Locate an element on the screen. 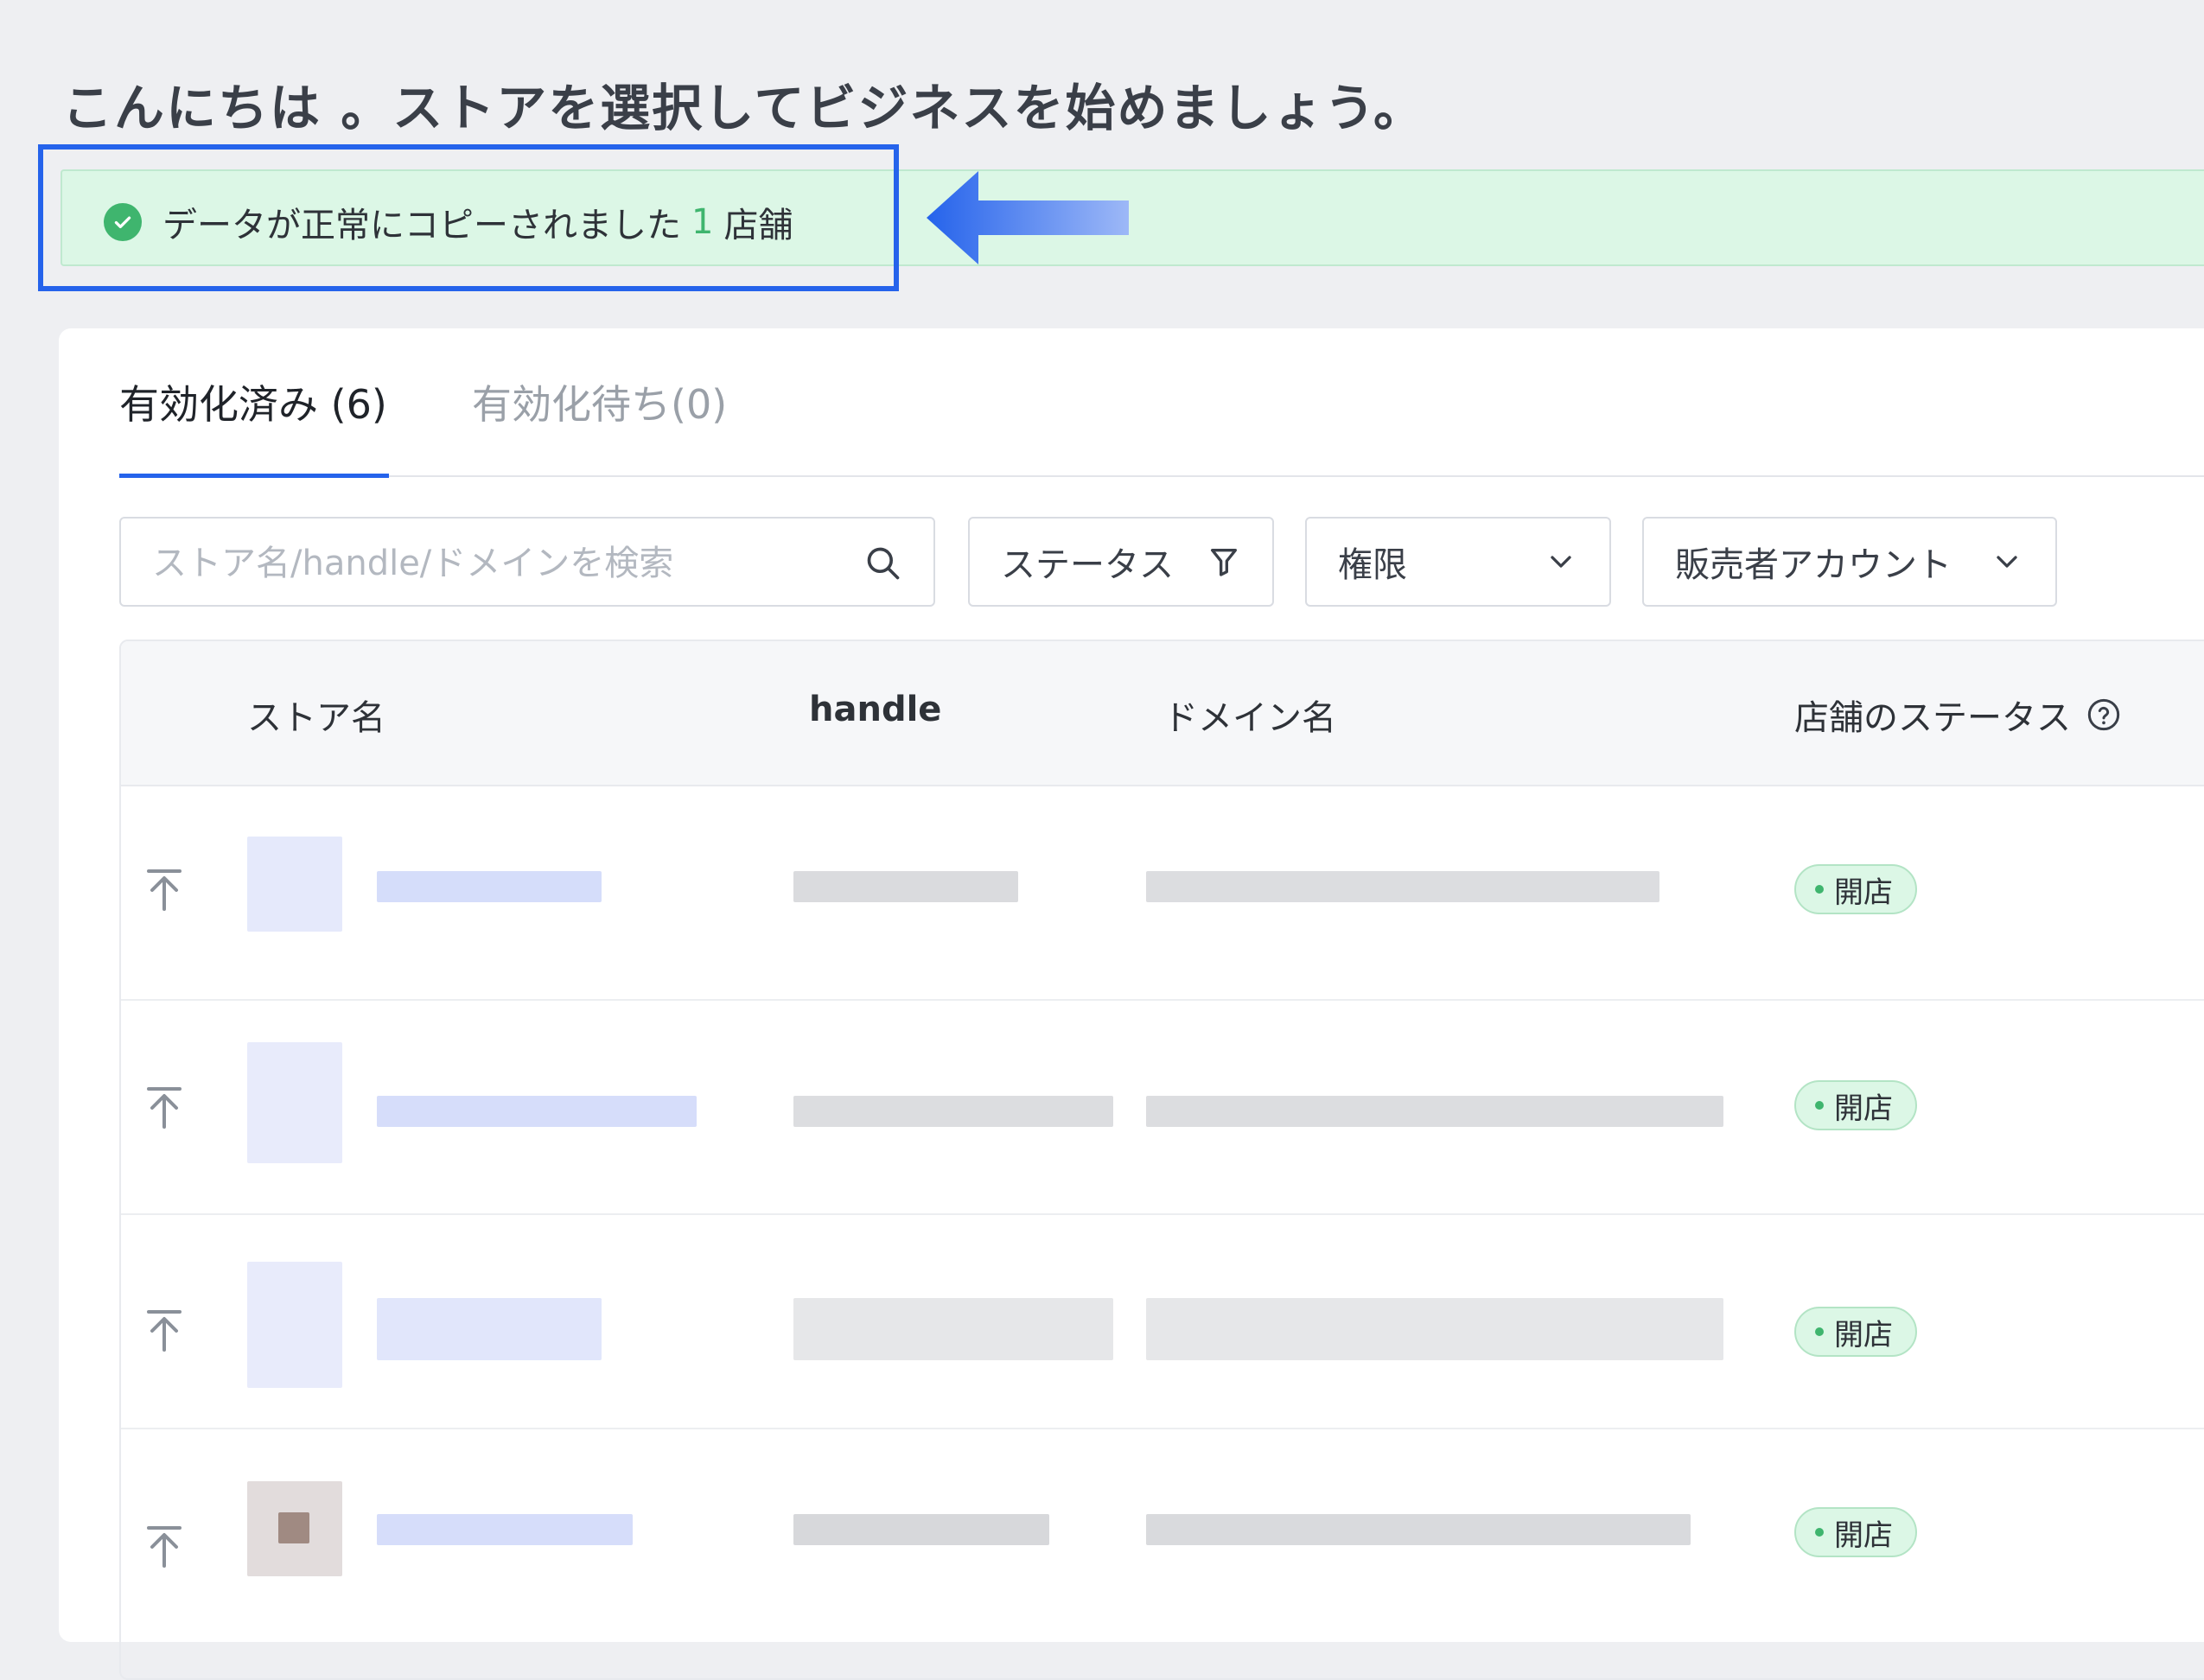 The image size is (2204, 1680). search-input is located at coordinates (506, 563).